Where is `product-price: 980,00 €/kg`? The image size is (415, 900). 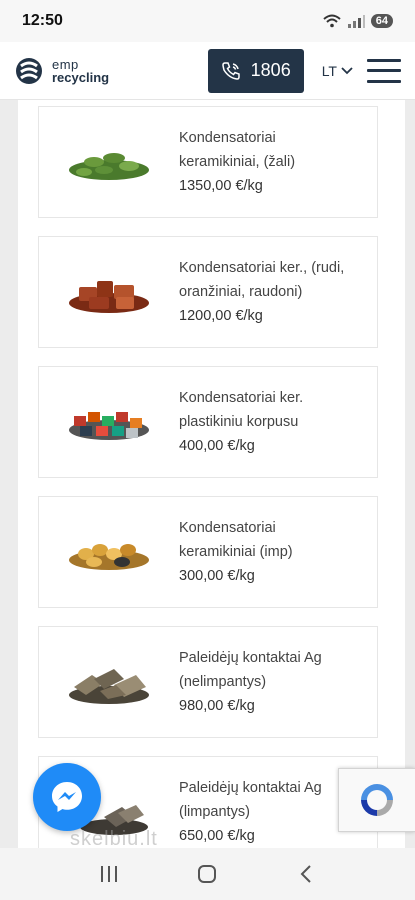
product-price: 980,00 €/kg is located at coordinates (217, 706).